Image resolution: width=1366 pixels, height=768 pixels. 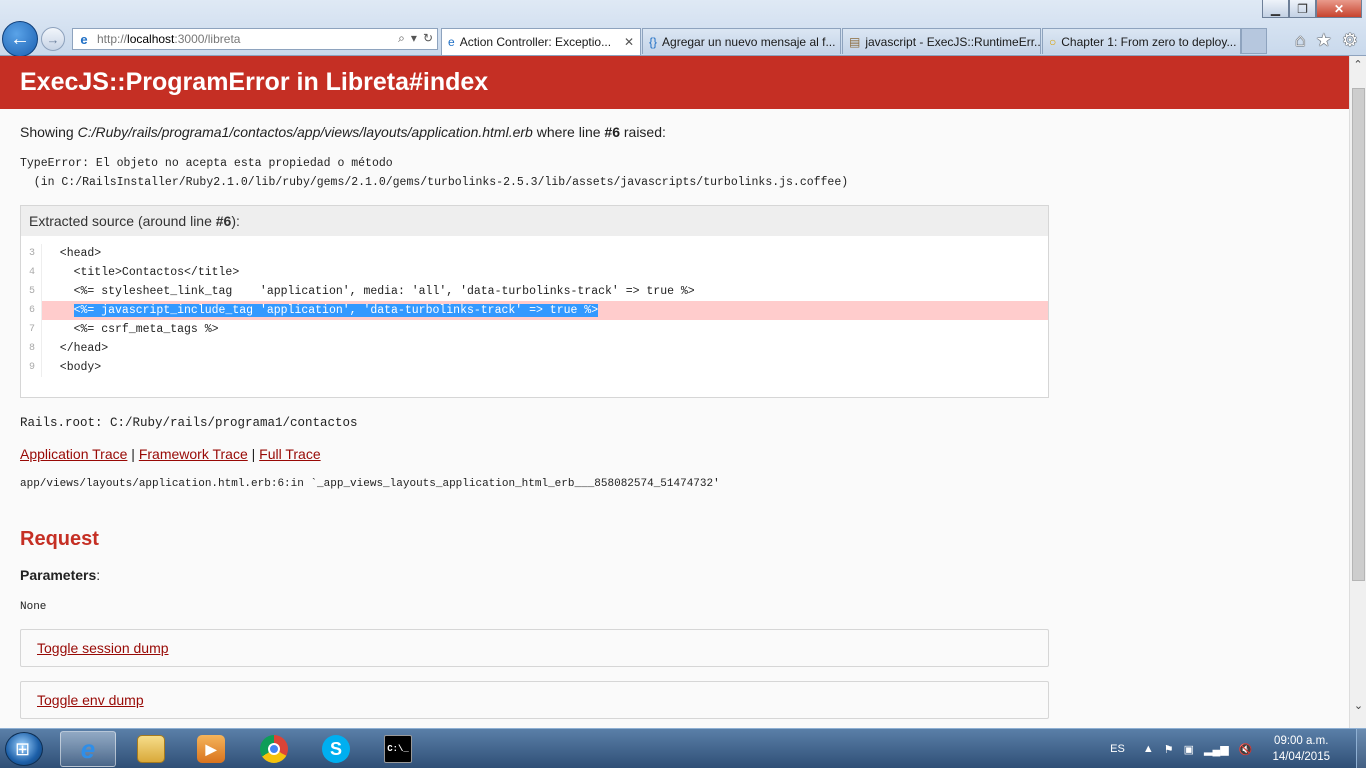 I want to click on maximize-button: ❐, so click(x=1302, y=9).